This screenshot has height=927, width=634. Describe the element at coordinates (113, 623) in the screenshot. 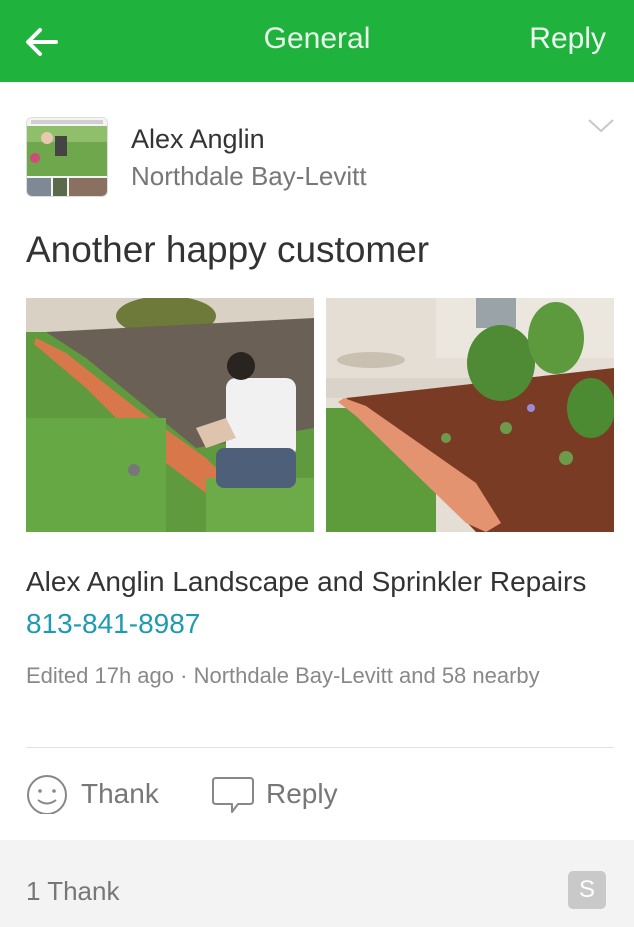

I see `phone-link: 813-841-8987` at that location.